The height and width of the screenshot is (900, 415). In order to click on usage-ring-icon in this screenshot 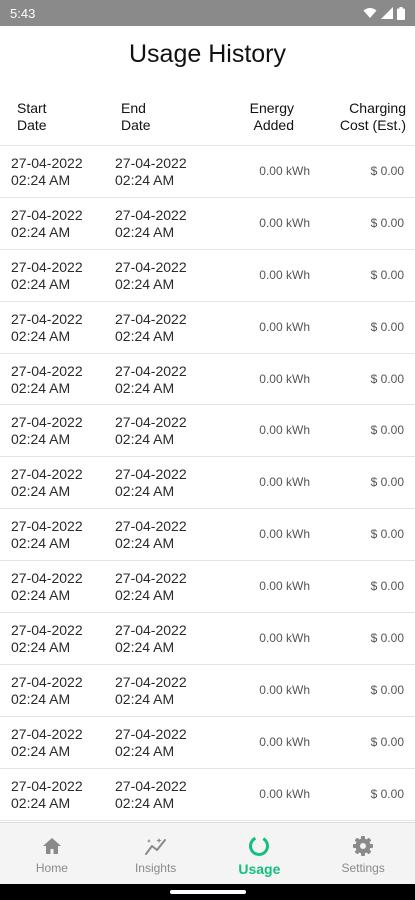, I will do `click(259, 846)`.